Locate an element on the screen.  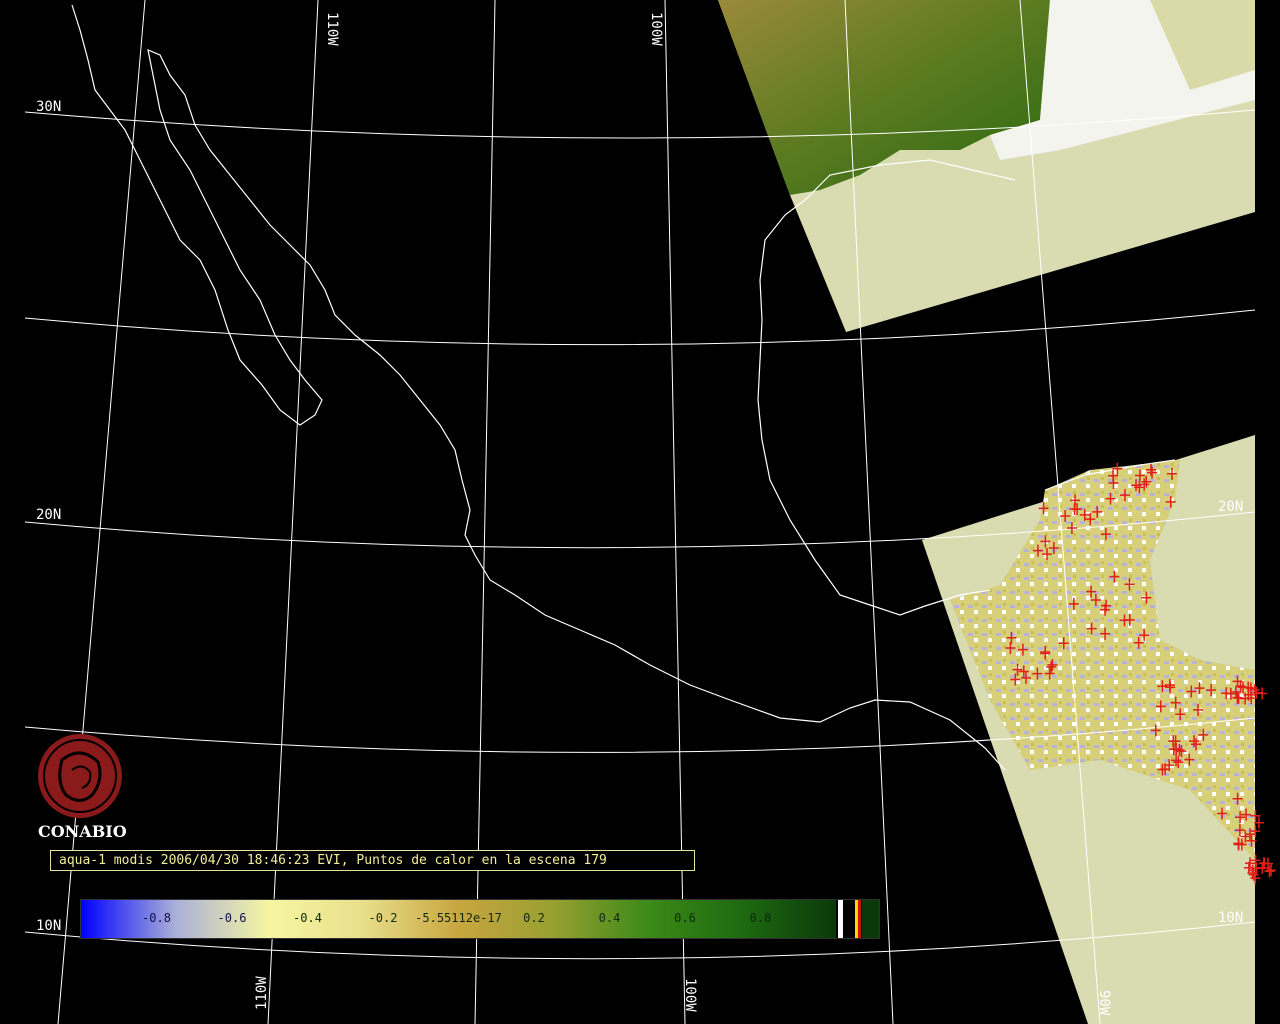
label-110w-top: 110W is located at coordinates (332, 29).